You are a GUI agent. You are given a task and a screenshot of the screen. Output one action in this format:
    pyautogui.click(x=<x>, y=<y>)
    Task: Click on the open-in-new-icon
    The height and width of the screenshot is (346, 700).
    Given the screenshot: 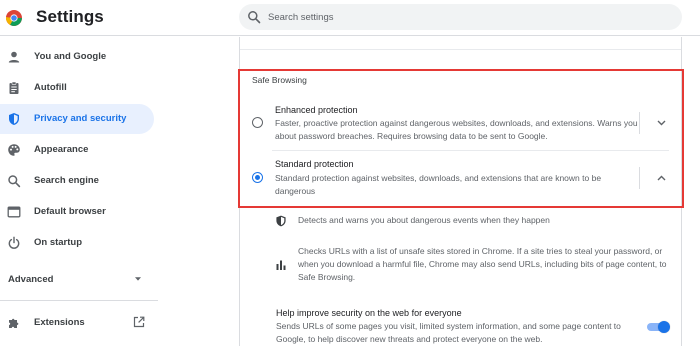 What is the action you would take?
    pyautogui.click(x=139, y=322)
    